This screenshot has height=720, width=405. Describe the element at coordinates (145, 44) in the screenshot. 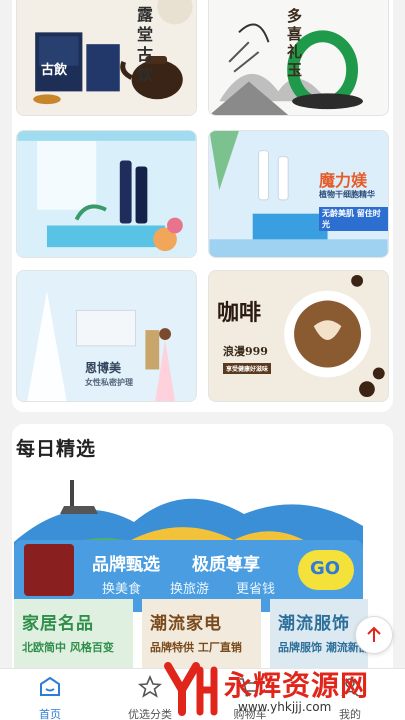

I see `tile-tea-title: 露堂古饮` at that location.